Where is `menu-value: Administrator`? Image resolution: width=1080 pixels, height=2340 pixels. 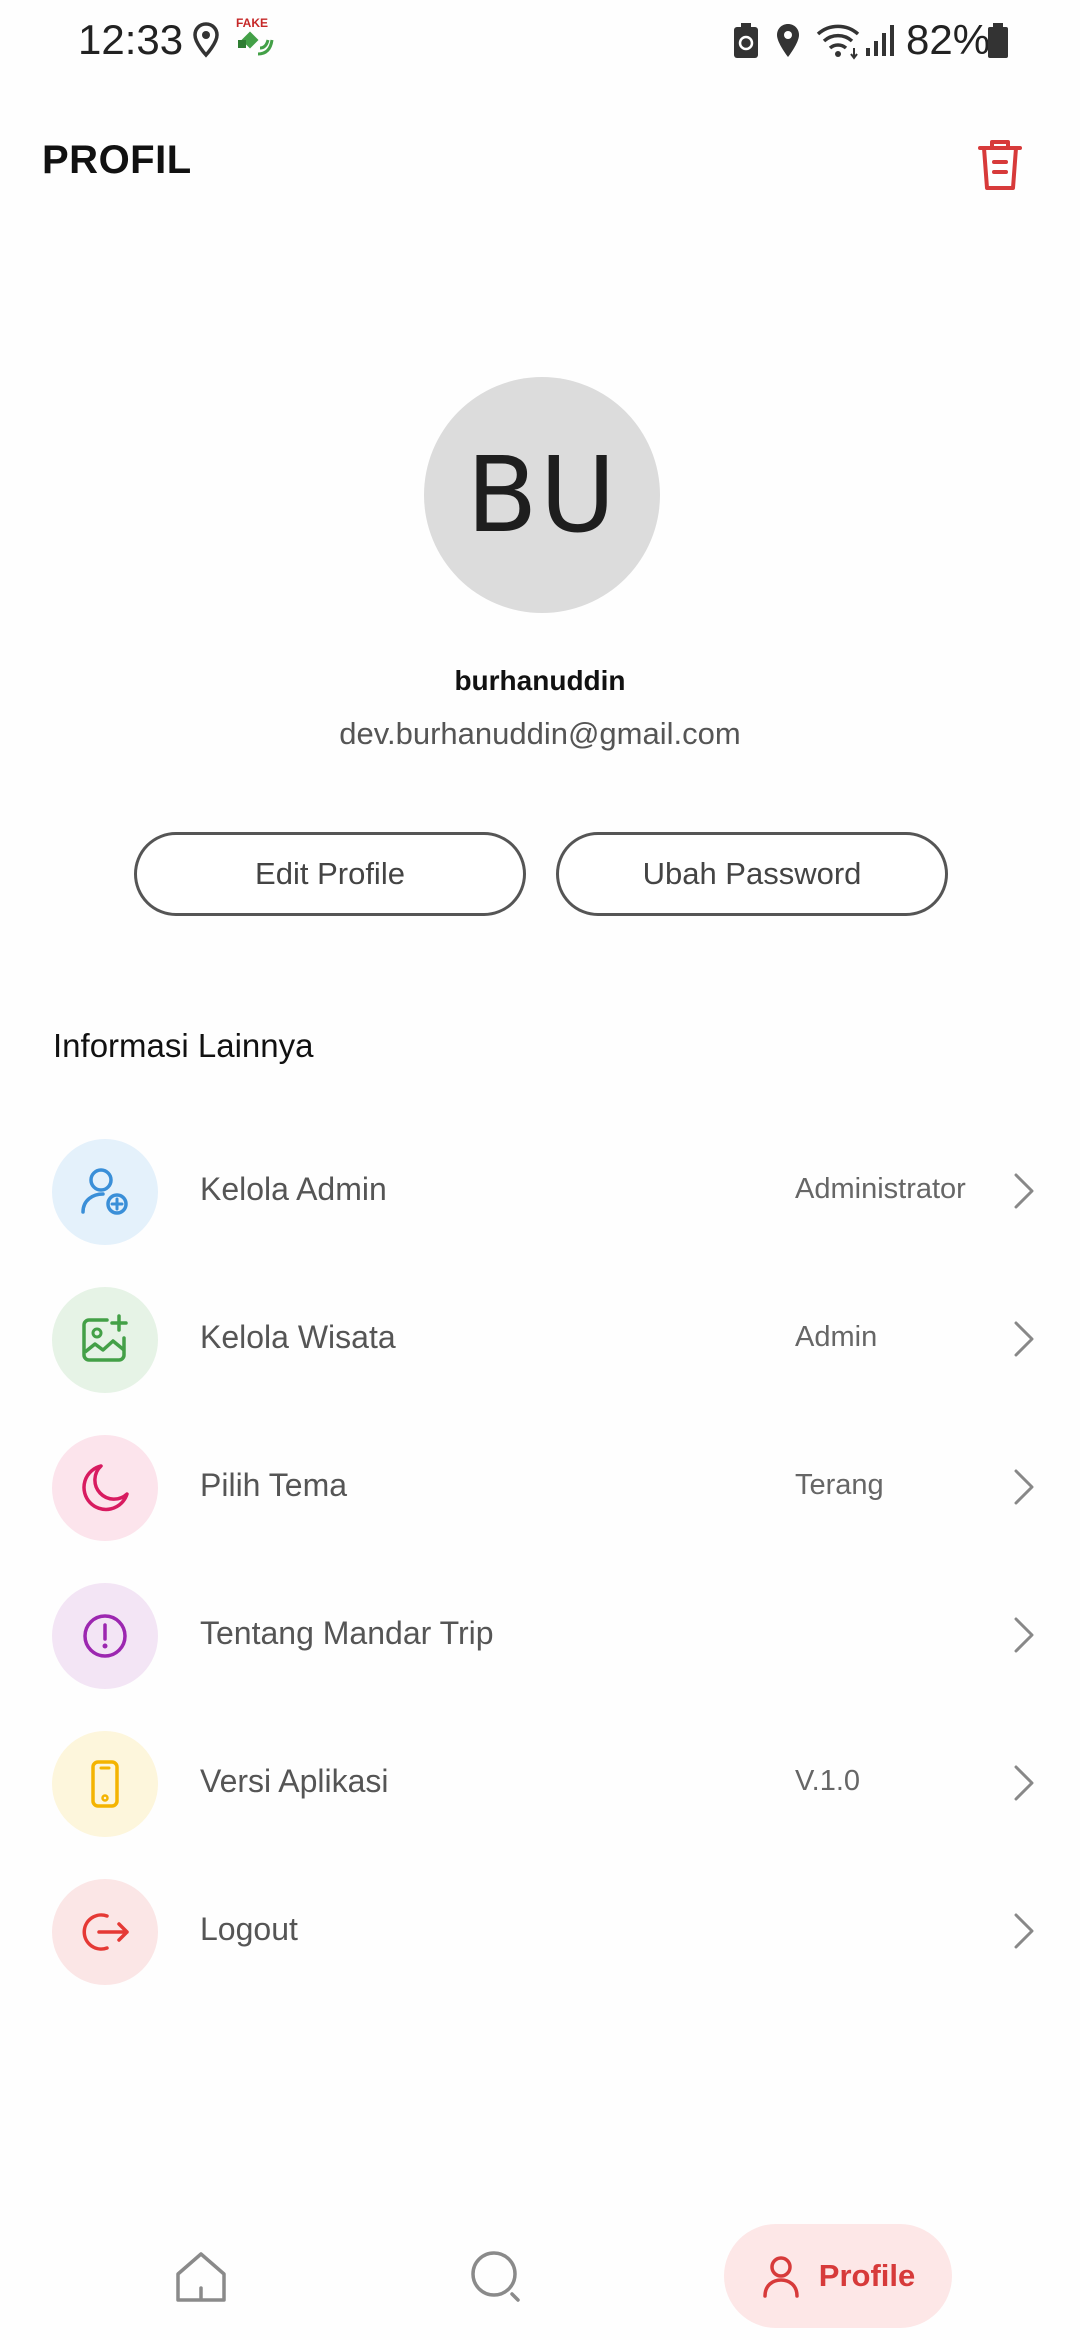 menu-value: Administrator is located at coordinates (880, 1189).